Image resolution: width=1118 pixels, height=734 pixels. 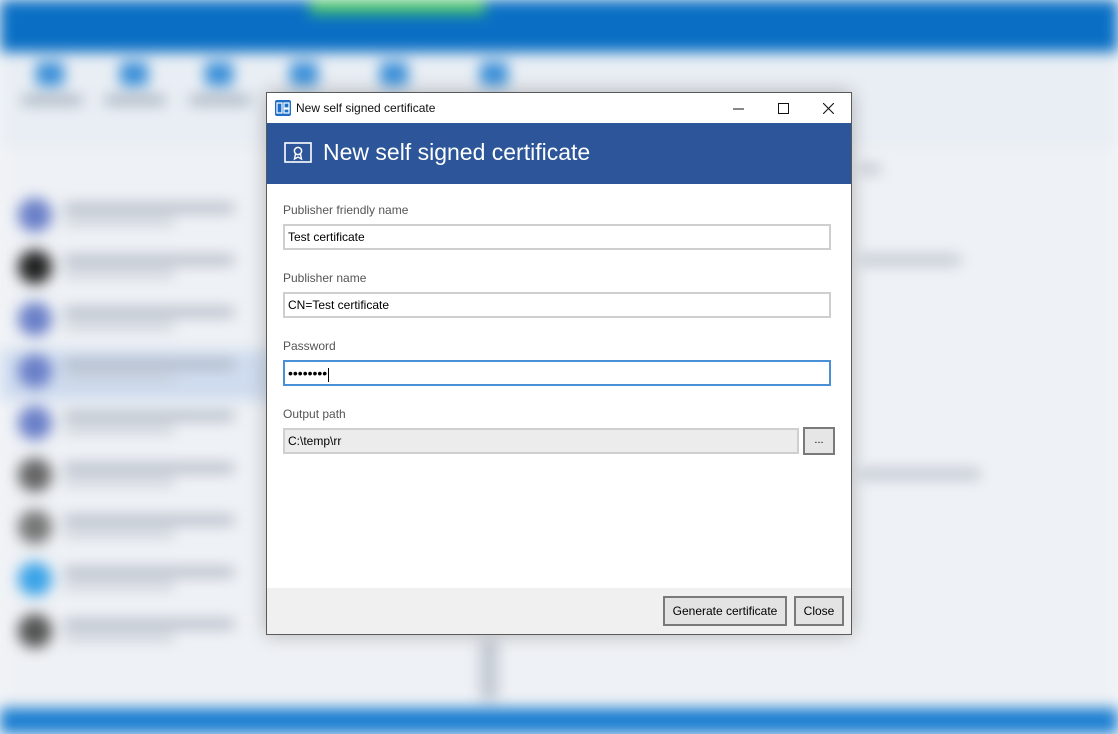 What do you see at coordinates (457, 152) in the screenshot?
I see `dialog-heading: New self signed certificate` at bounding box center [457, 152].